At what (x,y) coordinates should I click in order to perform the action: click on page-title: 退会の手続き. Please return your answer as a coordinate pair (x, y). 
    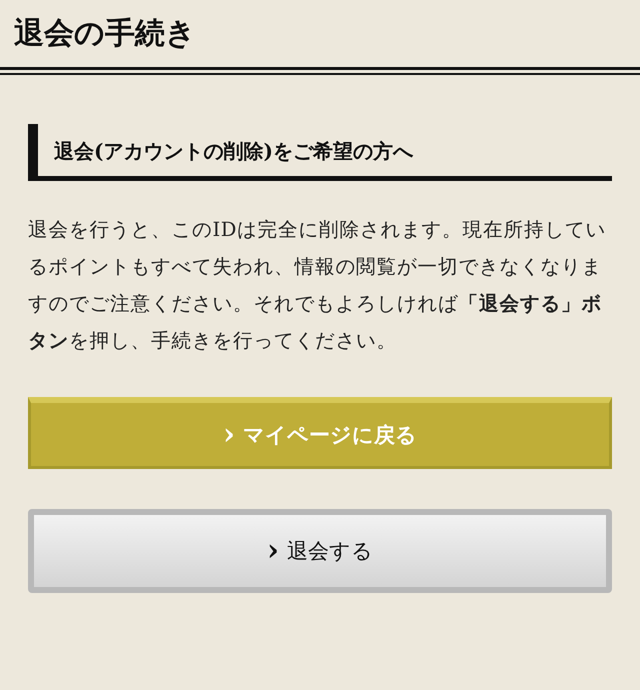
    Looking at the image, I should click on (105, 34).